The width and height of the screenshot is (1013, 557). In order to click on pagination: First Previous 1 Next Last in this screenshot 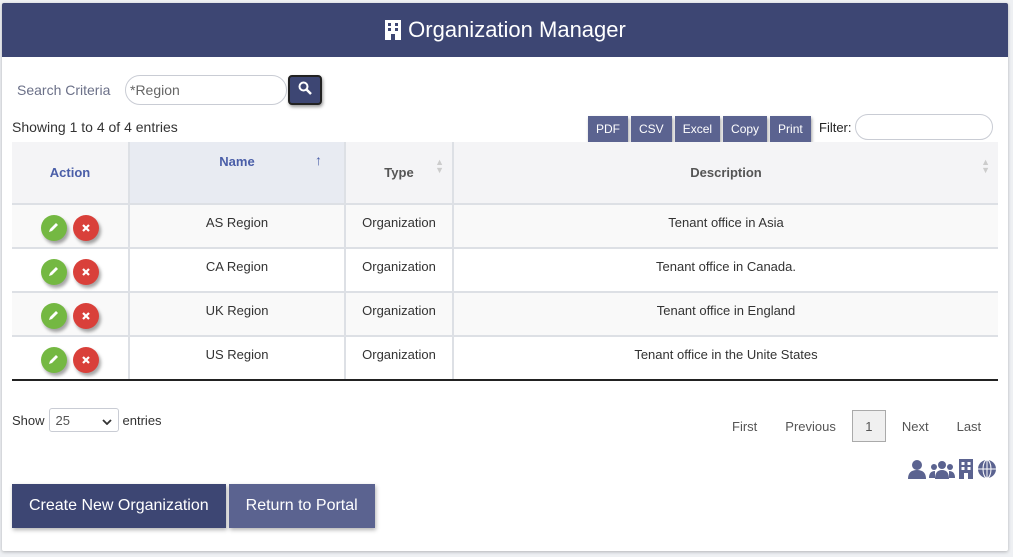, I will do `click(856, 426)`.